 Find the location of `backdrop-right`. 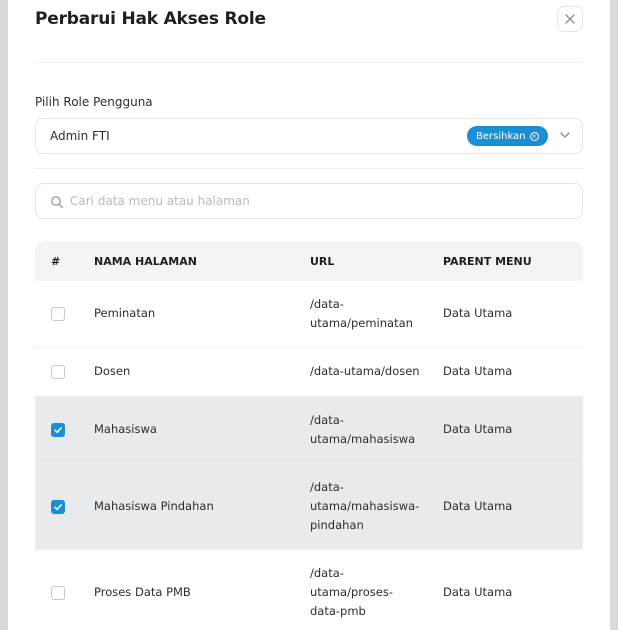

backdrop-right is located at coordinates (614, 315).